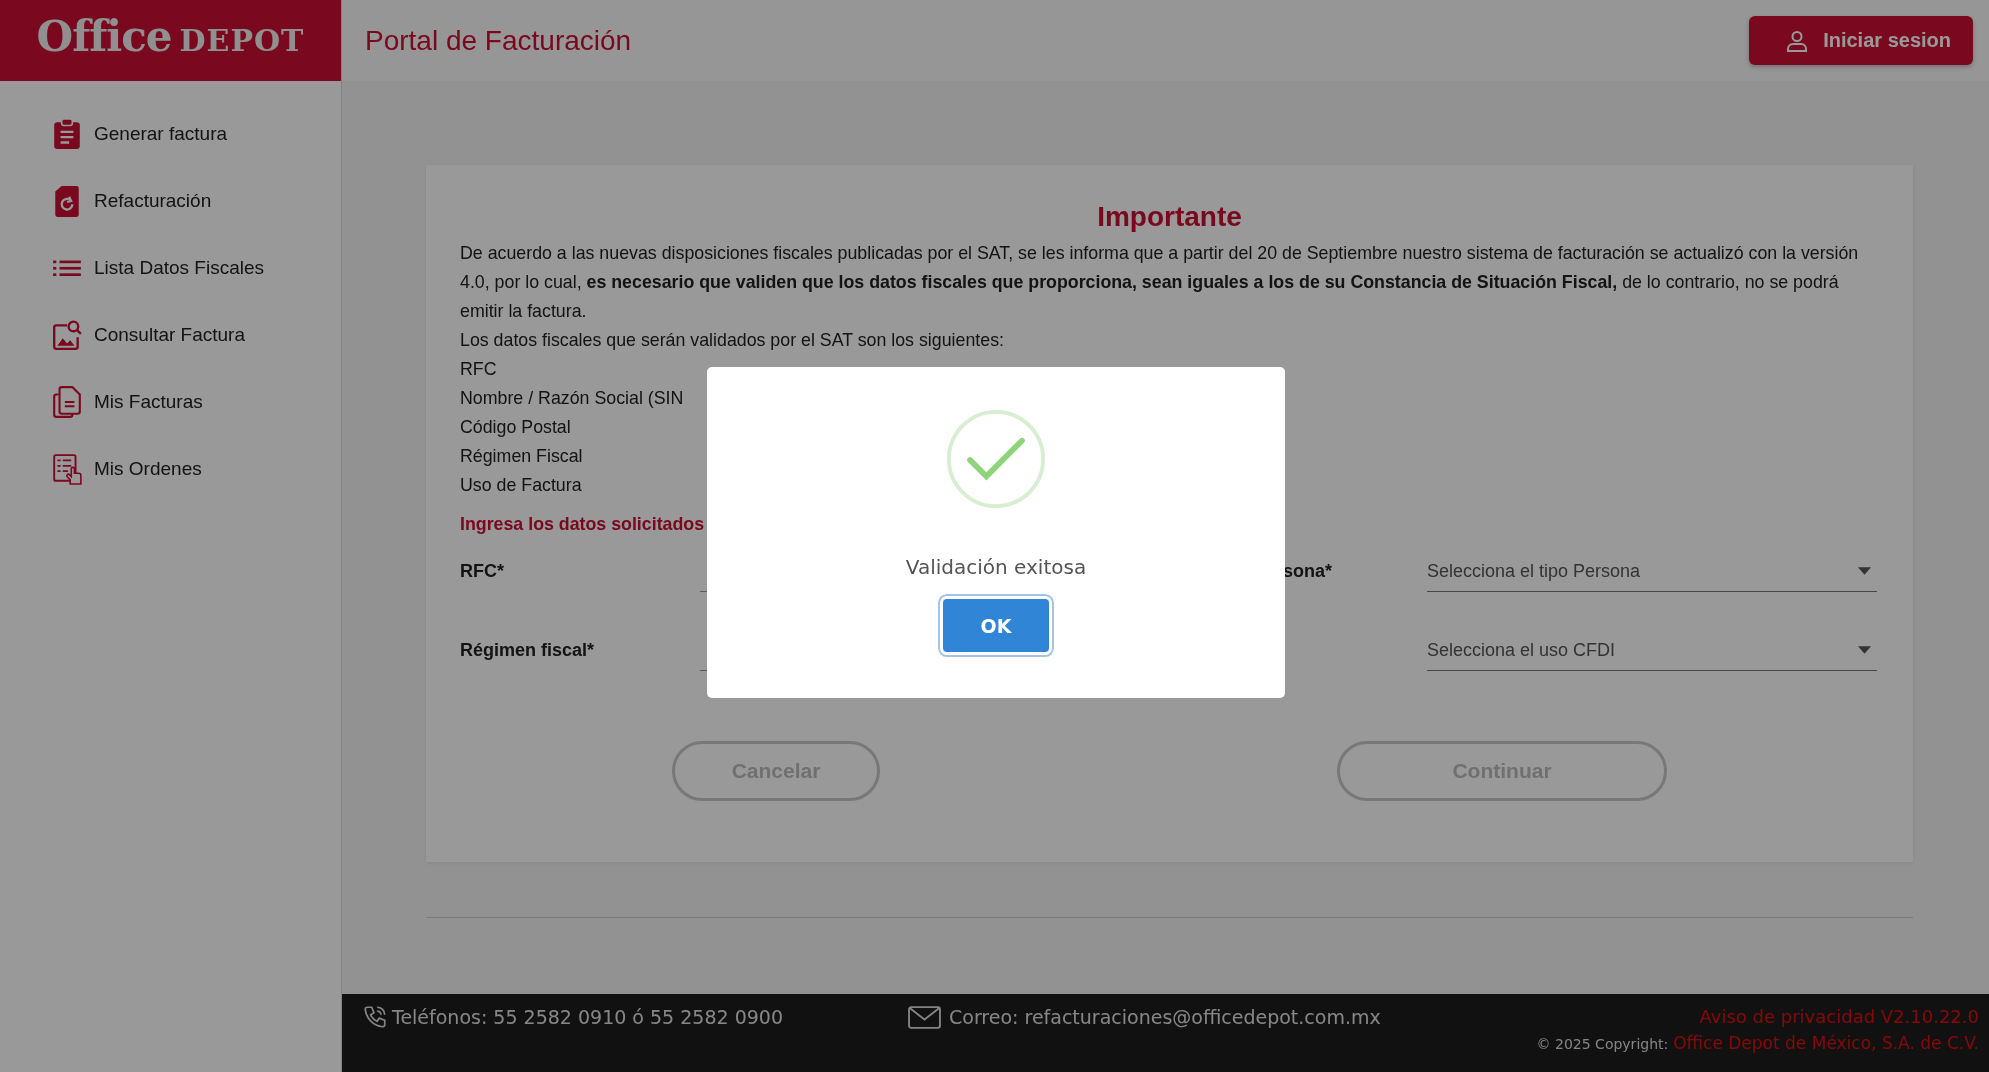 The height and width of the screenshot is (1072, 1989). Describe the element at coordinates (170, 267) in the screenshot. I see `sidebar-item: Lista Datos Fiscales` at that location.